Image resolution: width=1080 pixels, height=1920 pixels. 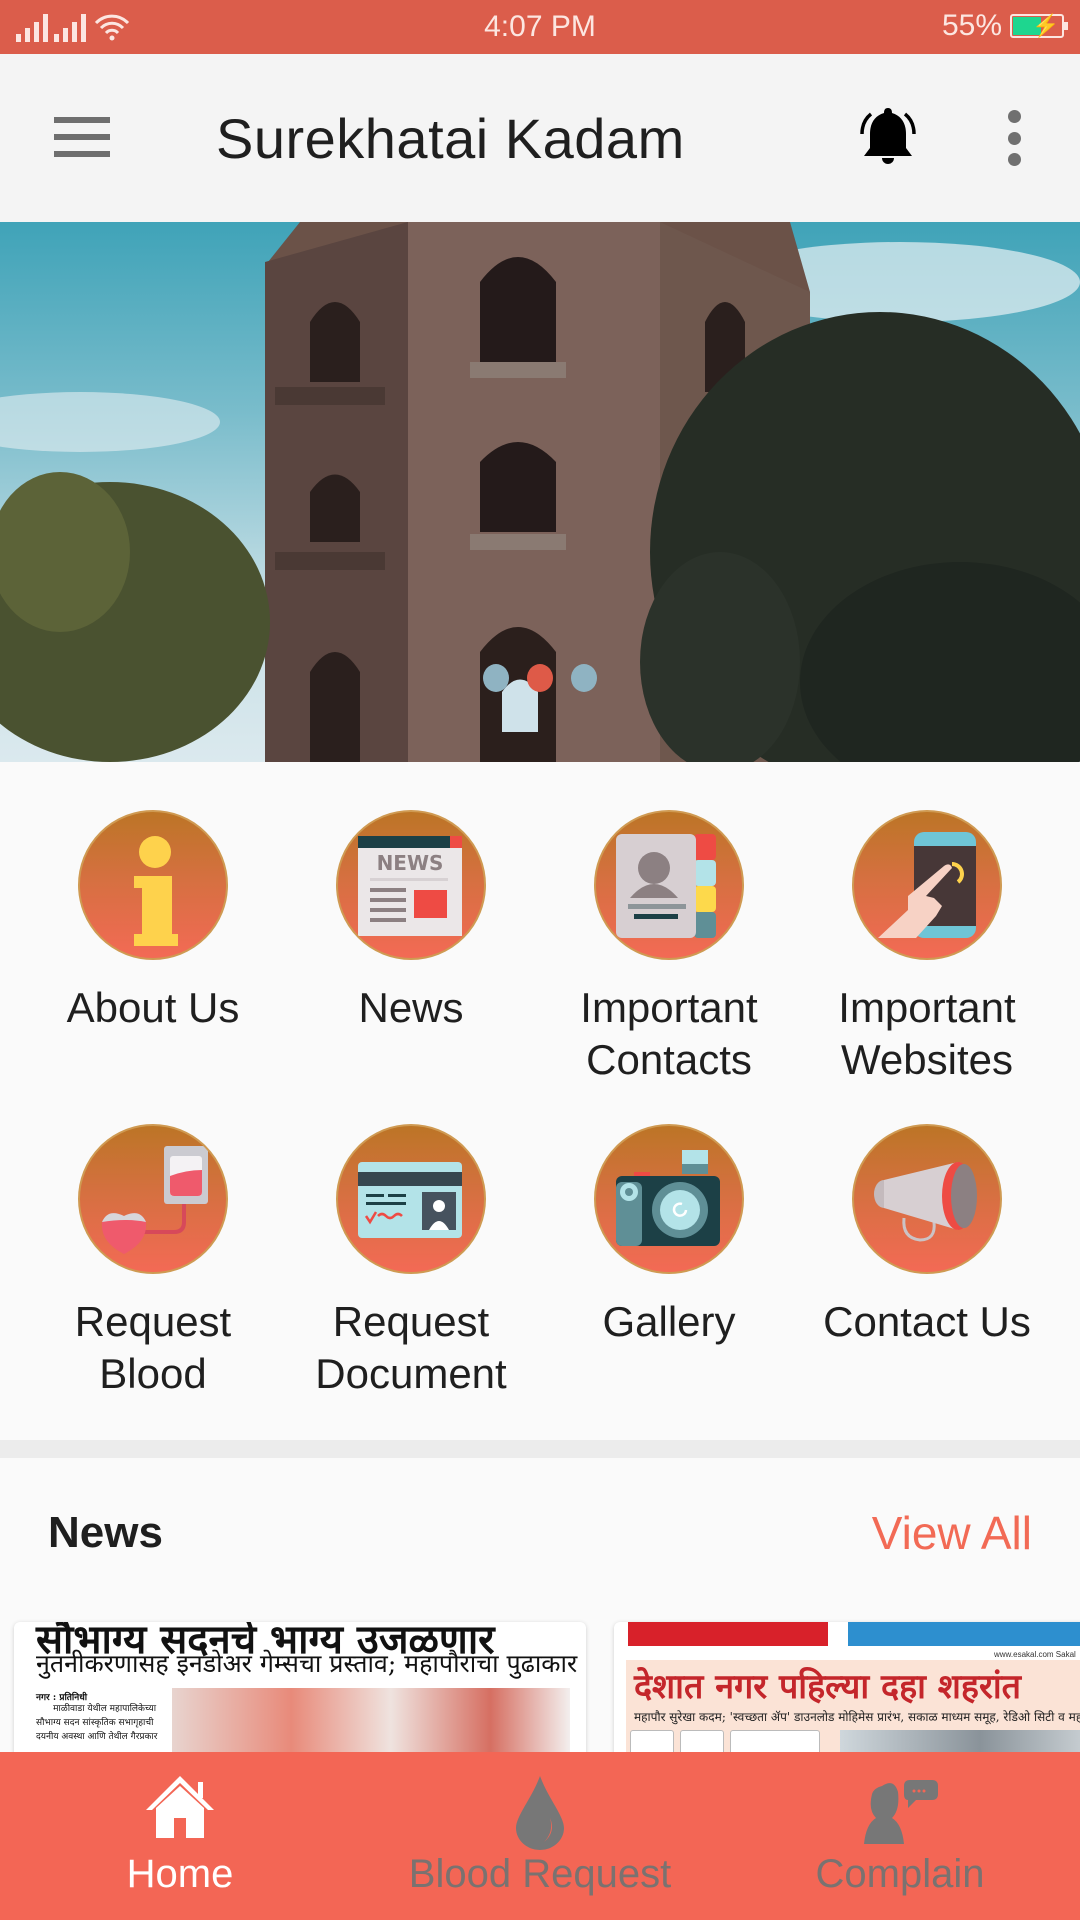 What do you see at coordinates (828, 1687) in the screenshot?
I see `news-headline: देशात नगर पहिल्या दहा शहरांत` at bounding box center [828, 1687].